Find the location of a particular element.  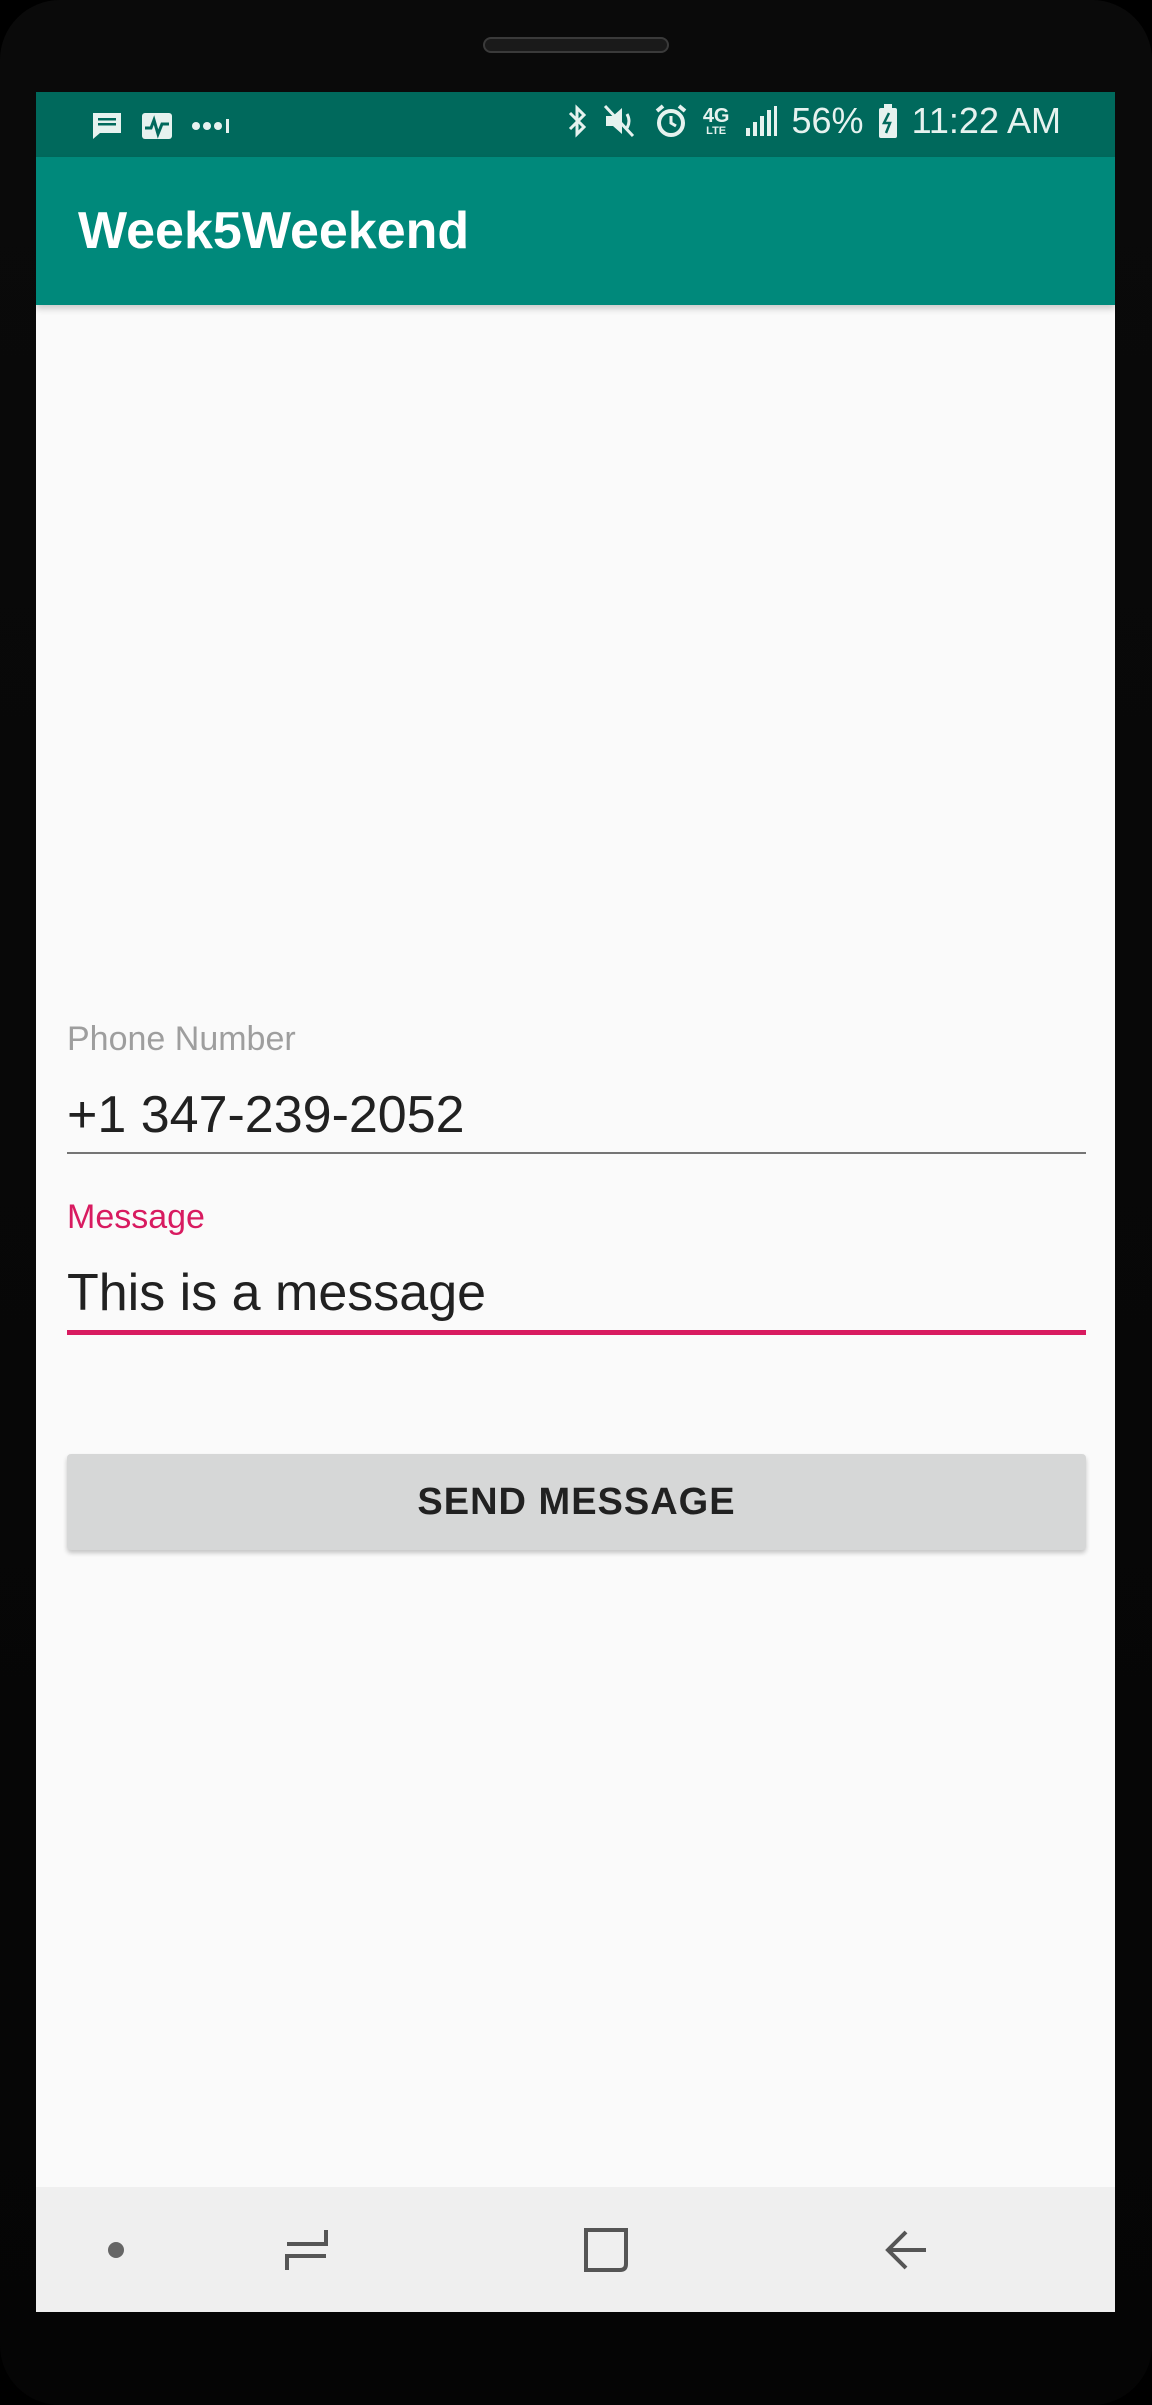

app-title: Week5Weekend is located at coordinates (274, 231).